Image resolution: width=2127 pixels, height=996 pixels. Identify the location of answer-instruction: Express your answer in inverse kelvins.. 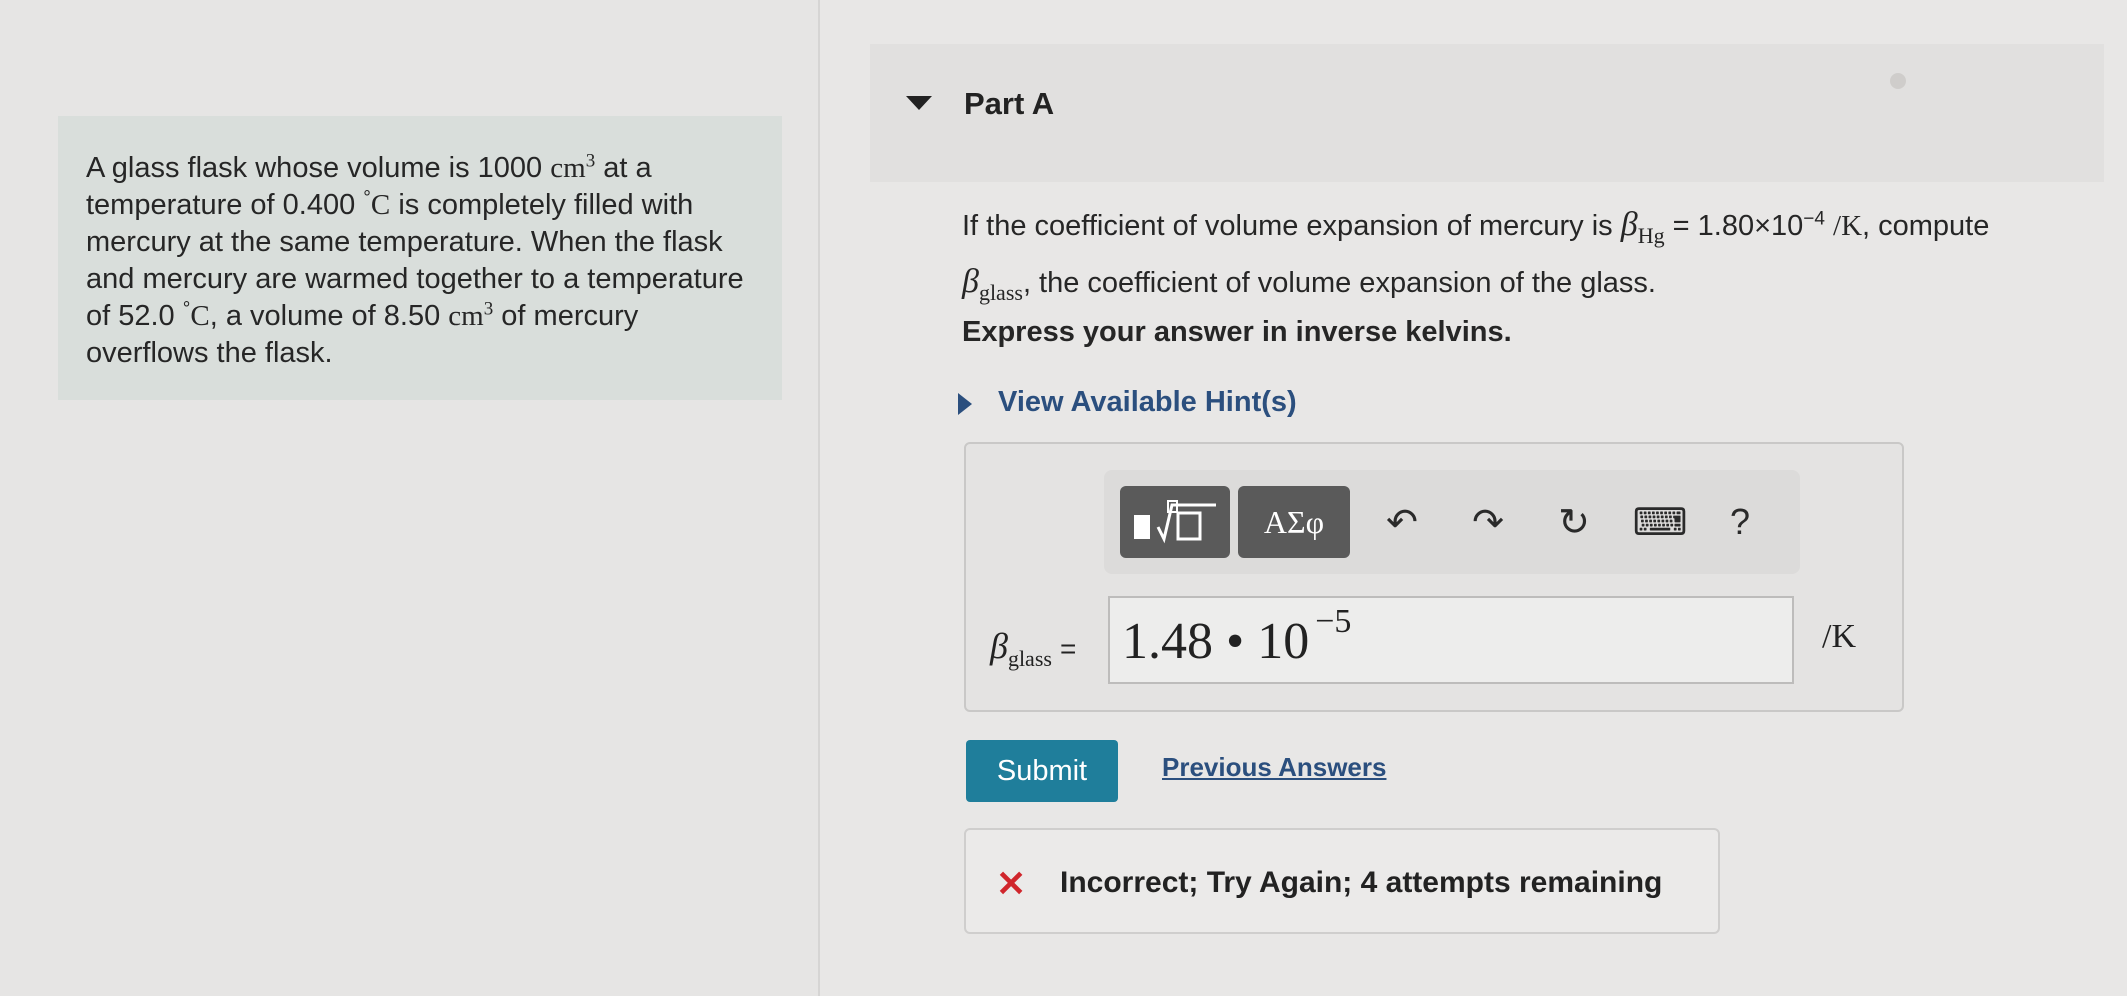
(1237, 332).